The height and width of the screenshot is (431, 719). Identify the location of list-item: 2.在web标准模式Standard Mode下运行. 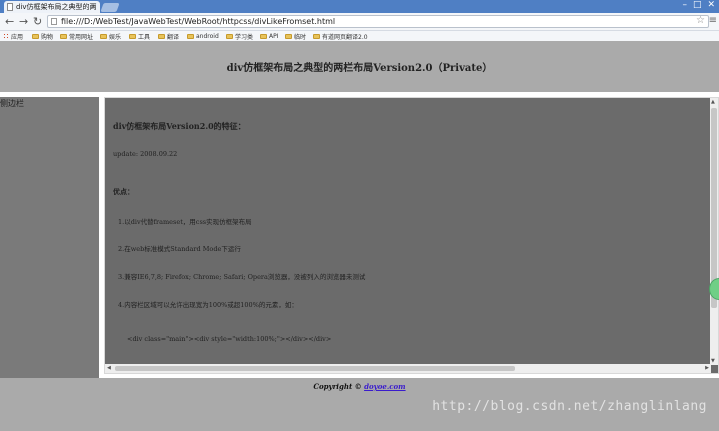
(179, 249).